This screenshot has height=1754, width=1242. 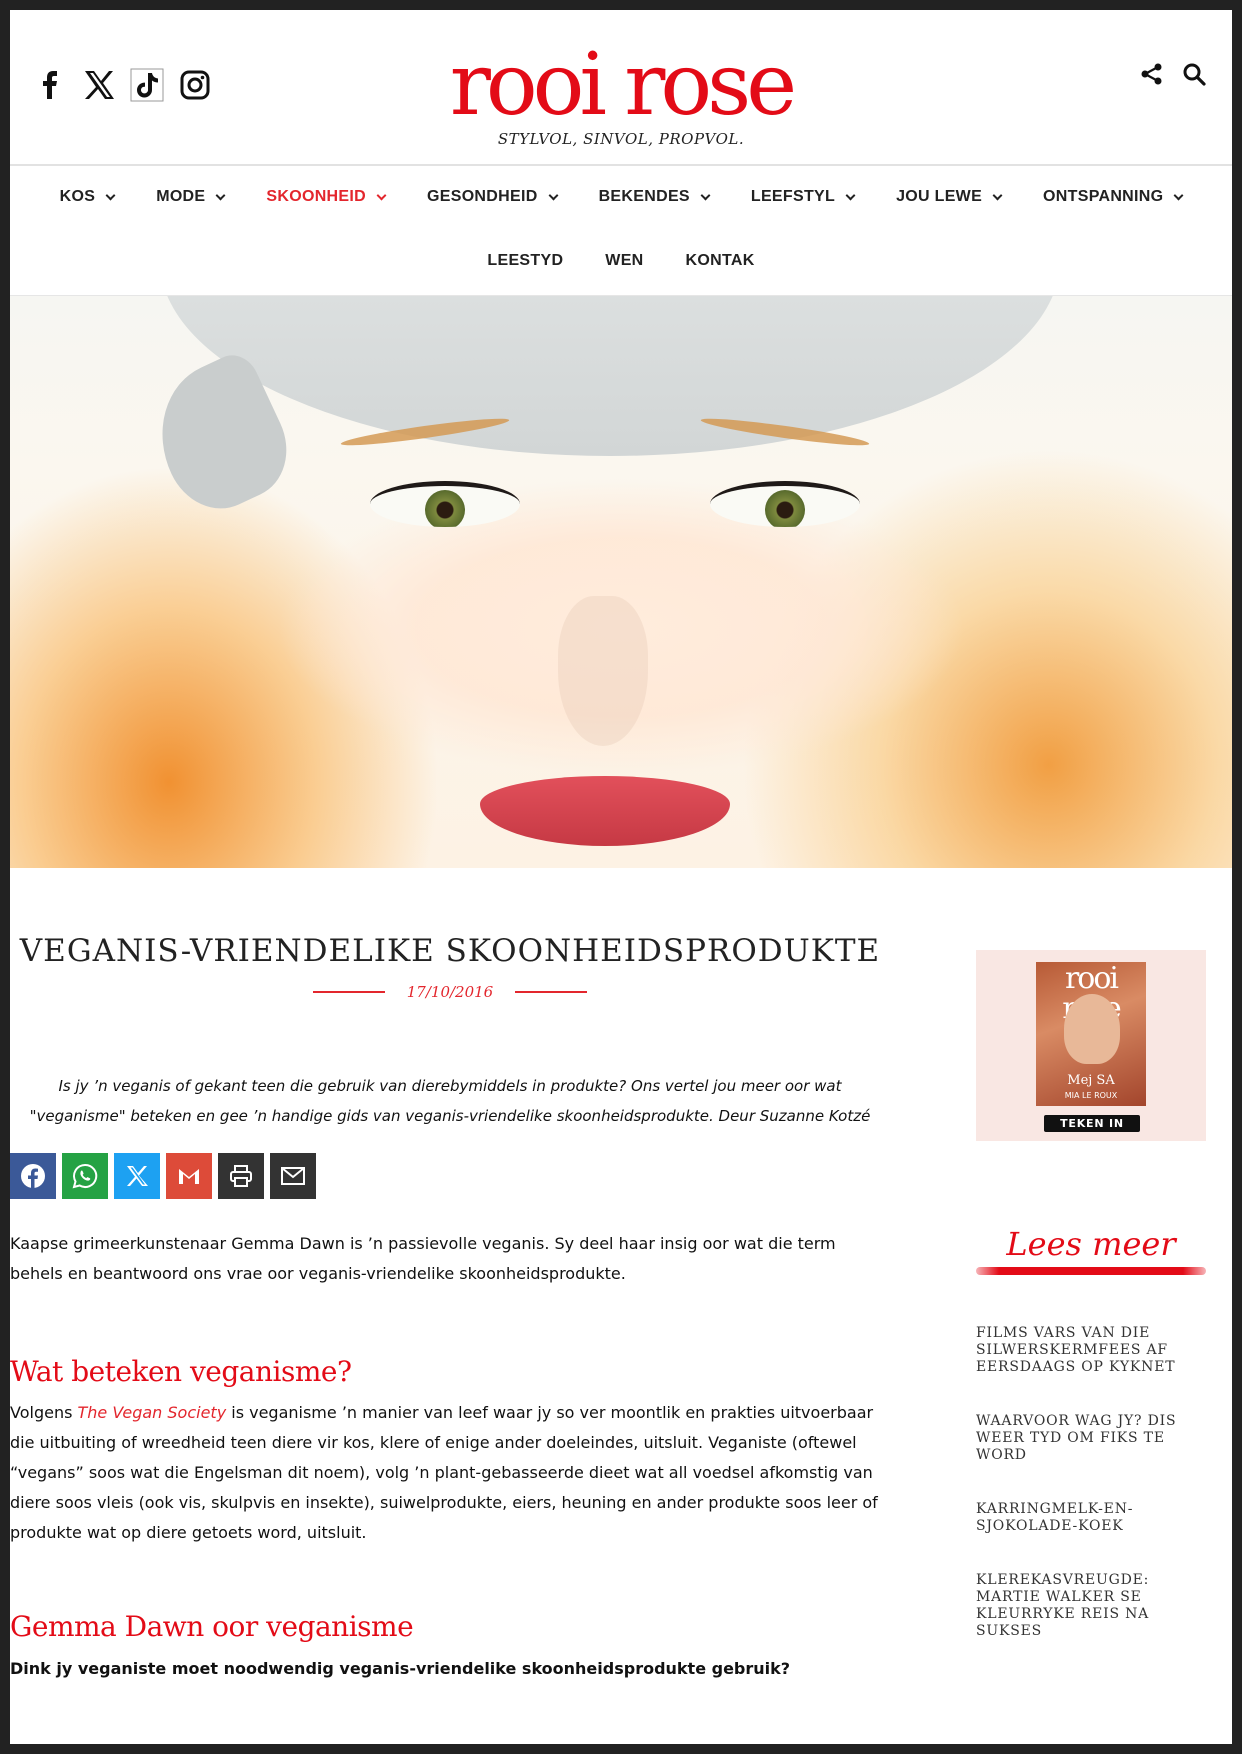 I want to click on nav-row-secondary: LEESTYD WEN KONTAK, so click(x=621, y=261).